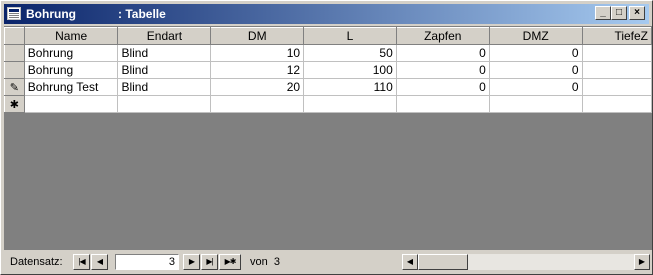 Image resolution: width=653 pixels, height=275 pixels. What do you see at coordinates (14, 13) in the screenshot?
I see `table-icon` at bounding box center [14, 13].